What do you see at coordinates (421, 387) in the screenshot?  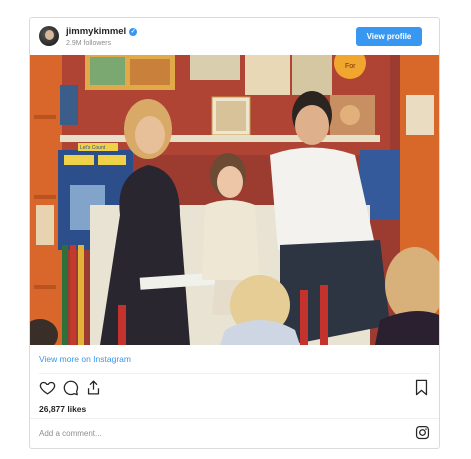 I see `bookmark-icon` at bounding box center [421, 387].